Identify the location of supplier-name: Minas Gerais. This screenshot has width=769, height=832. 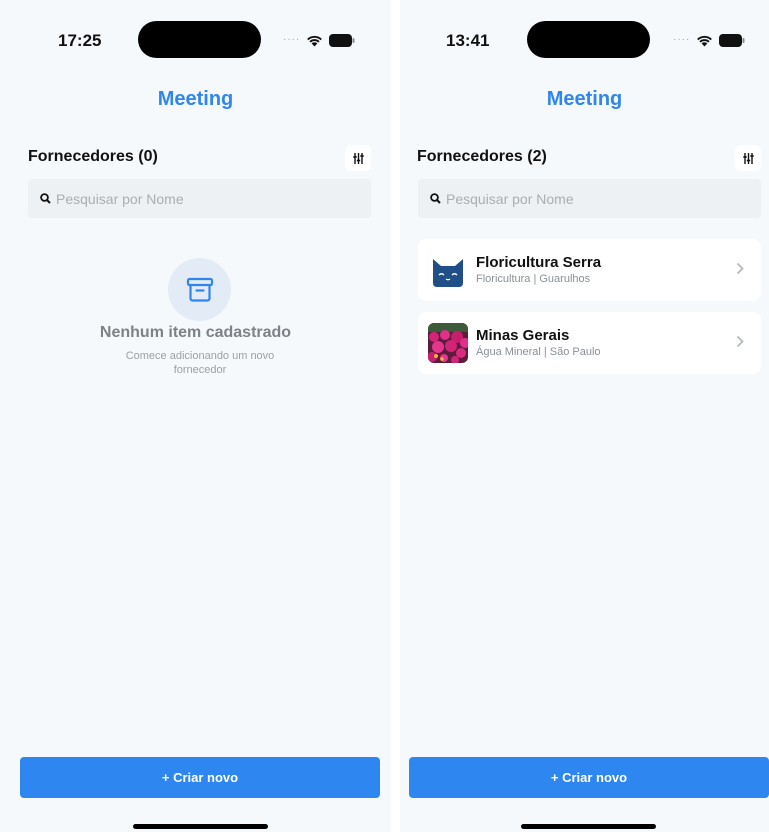
(523, 335).